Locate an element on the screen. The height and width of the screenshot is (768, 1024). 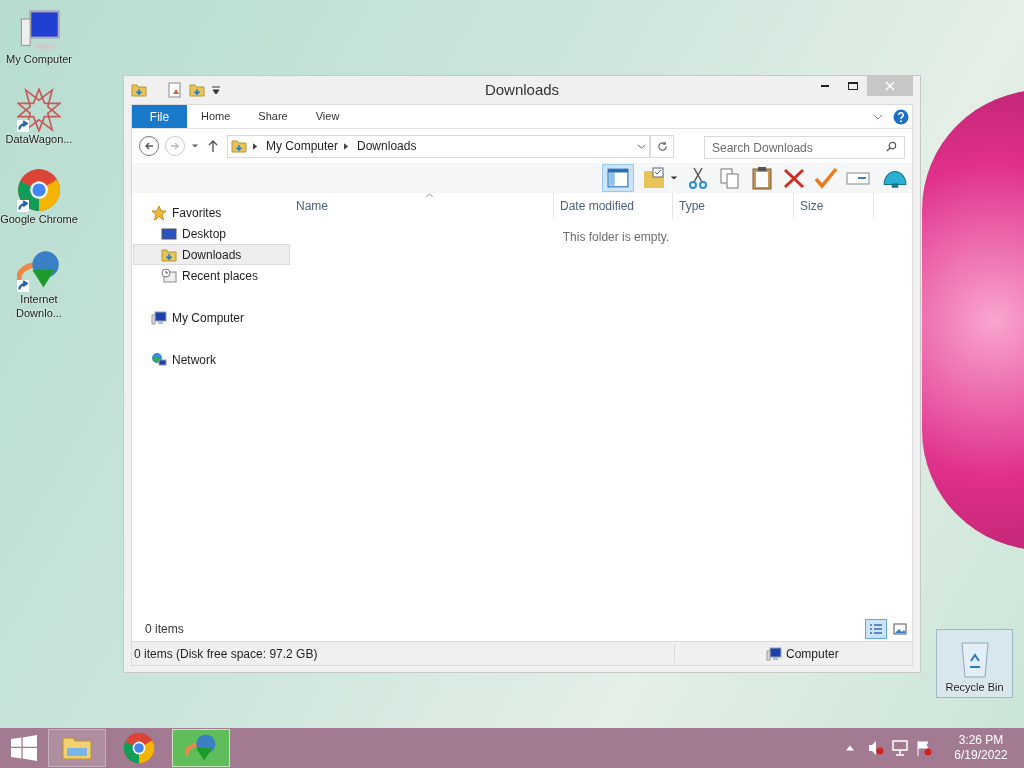
ribbon-tab: Home is located at coordinates (216, 116).